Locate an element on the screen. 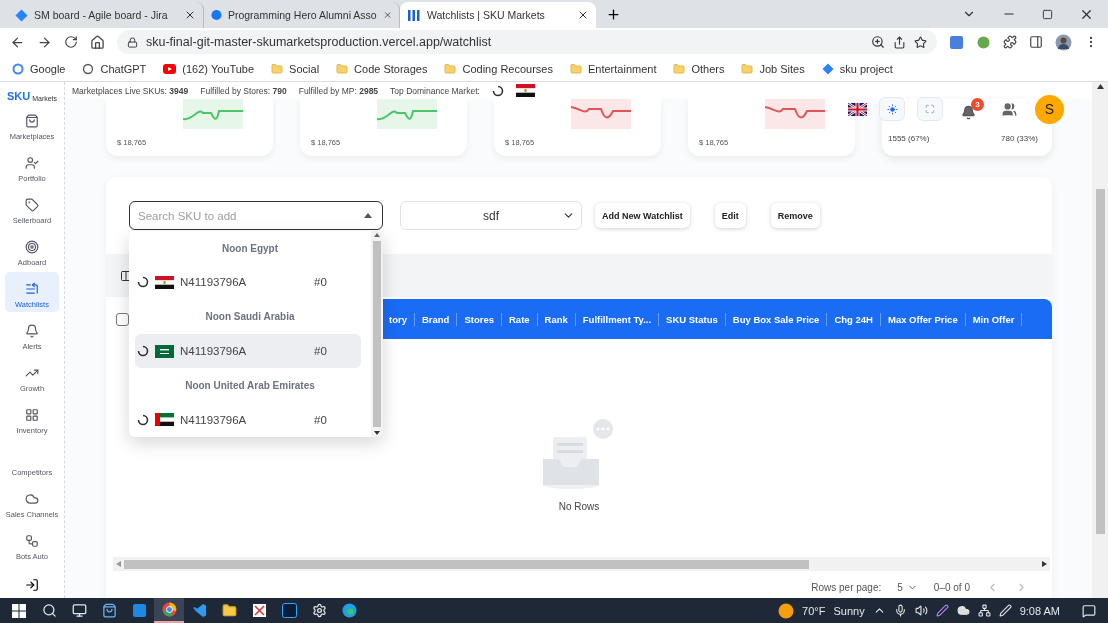 This screenshot has height=623, width=1108. browser-icon is located at coordinates (169, 609).